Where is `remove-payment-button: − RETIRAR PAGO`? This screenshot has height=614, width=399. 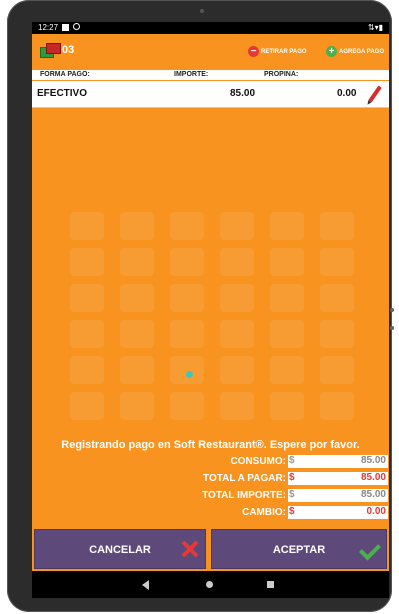 remove-payment-button: − RETIRAR PAGO is located at coordinates (277, 51).